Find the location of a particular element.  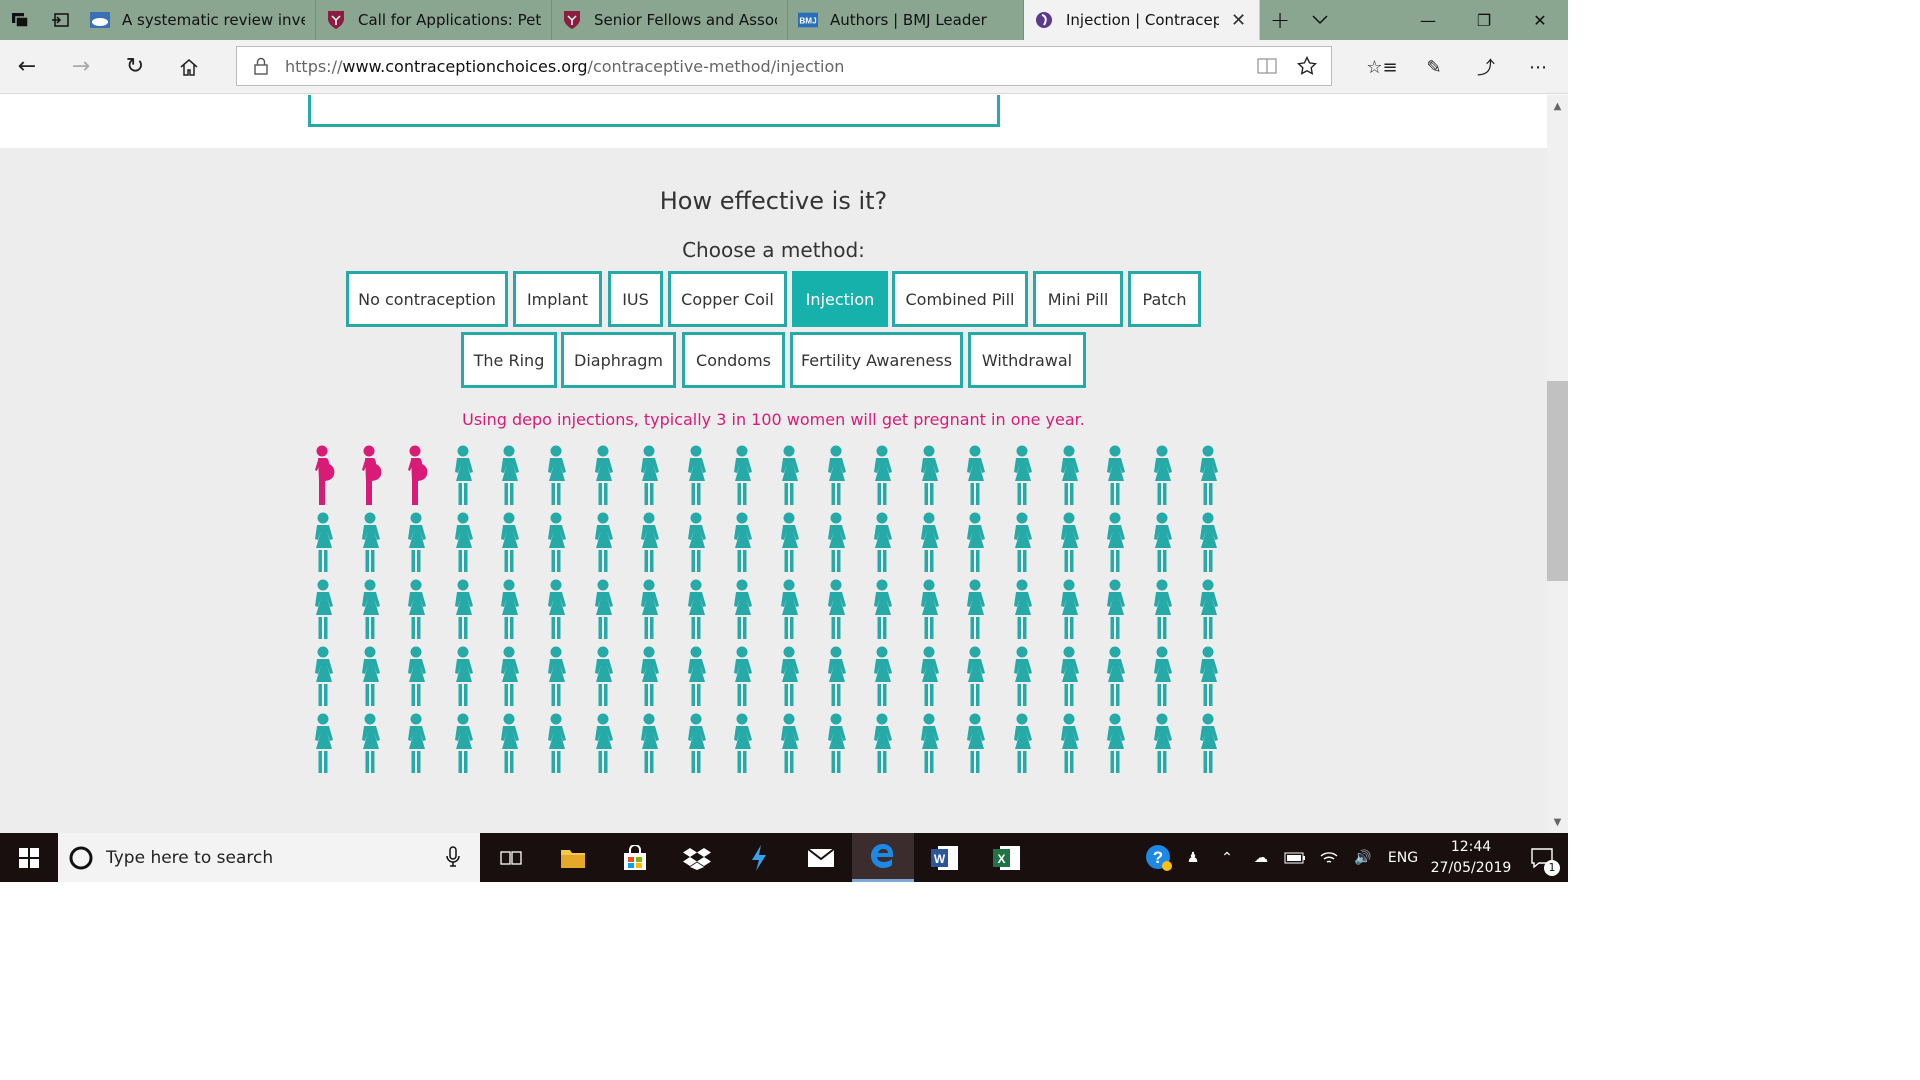

volume-icon: 🔊 is located at coordinates (1363, 857).